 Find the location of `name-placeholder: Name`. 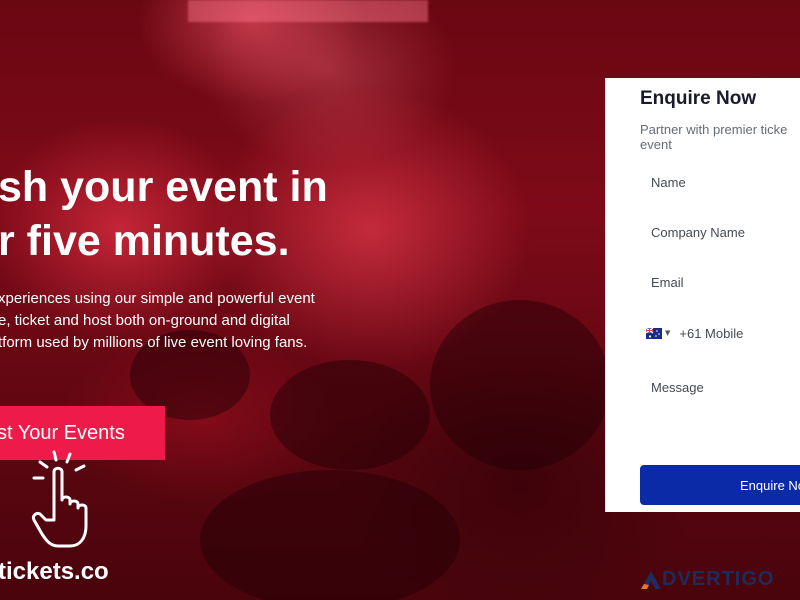

name-placeholder: Name is located at coordinates (668, 182).